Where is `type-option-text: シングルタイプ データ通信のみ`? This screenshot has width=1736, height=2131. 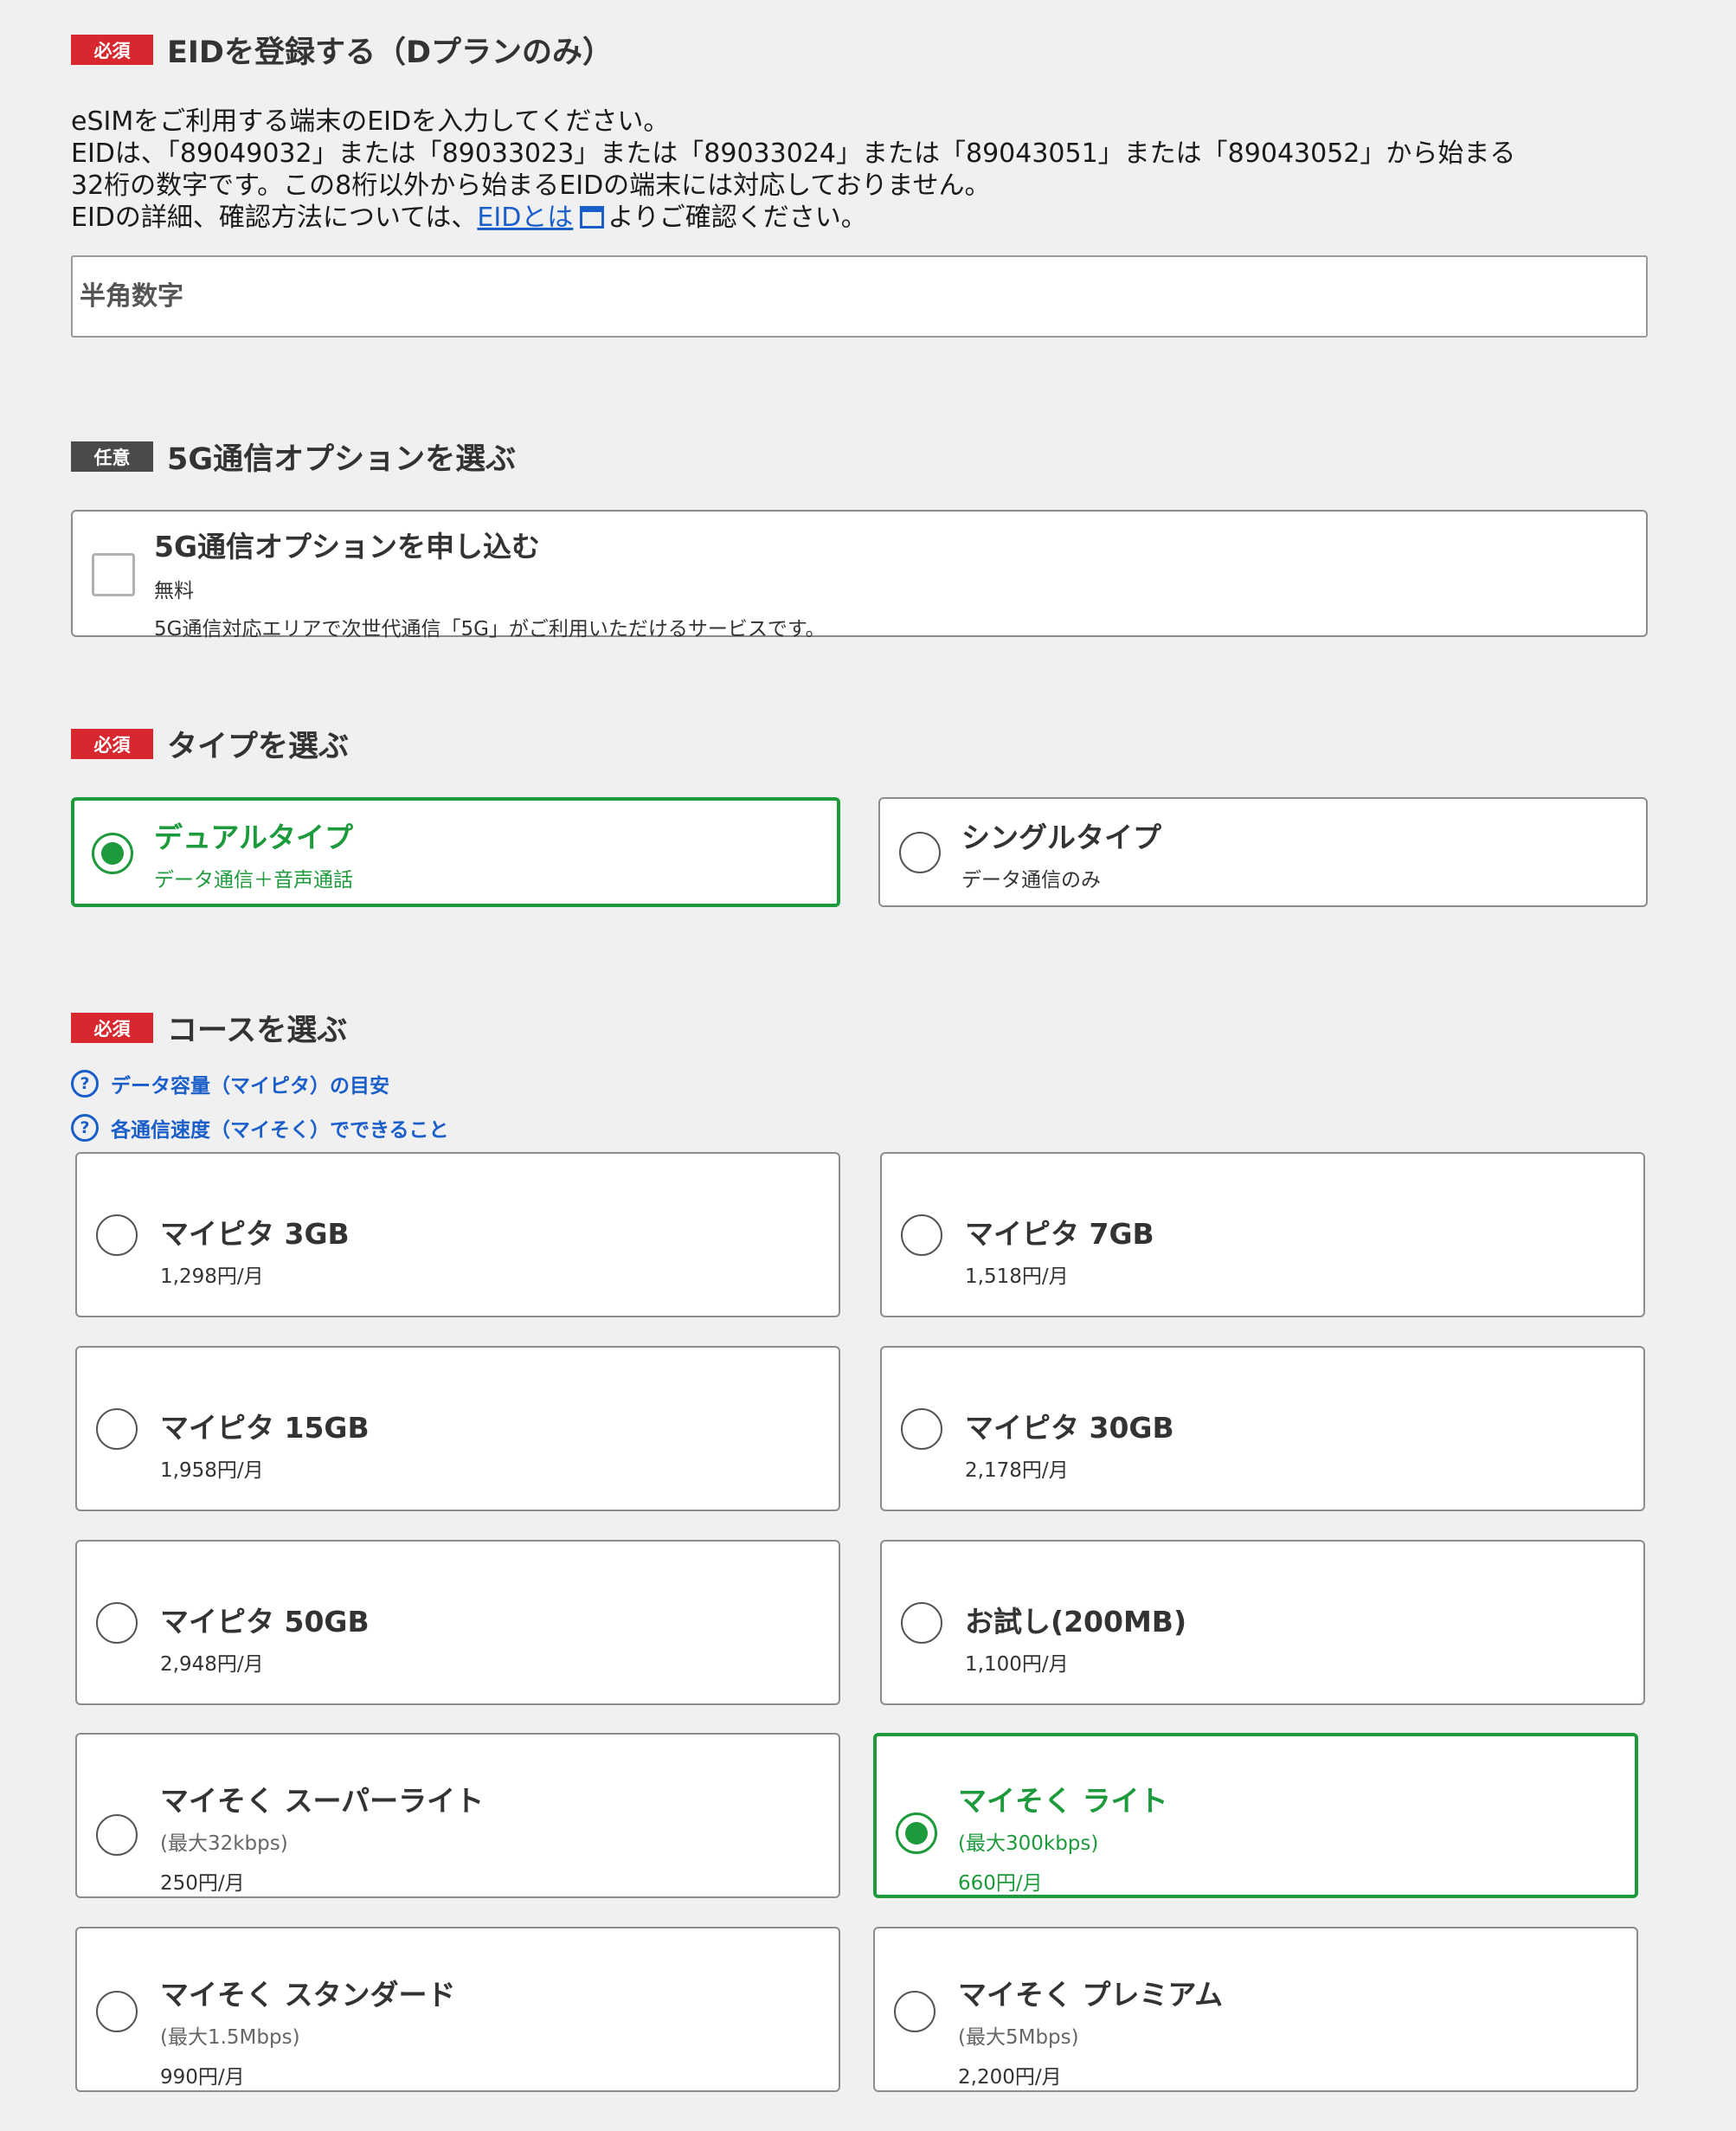
type-option-text: シングルタイプ データ通信のみ is located at coordinates (1061, 853).